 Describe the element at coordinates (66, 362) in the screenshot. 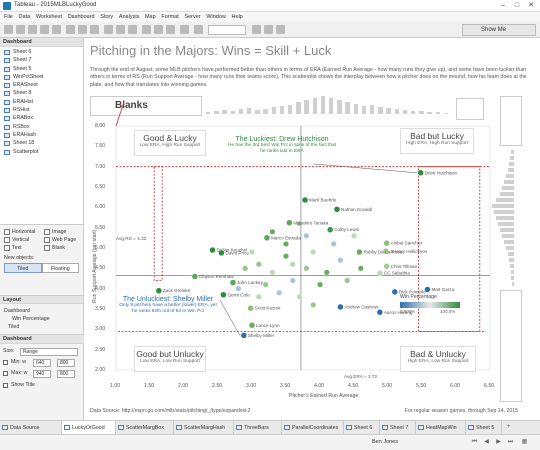

I see `min-height-input: 800` at that location.